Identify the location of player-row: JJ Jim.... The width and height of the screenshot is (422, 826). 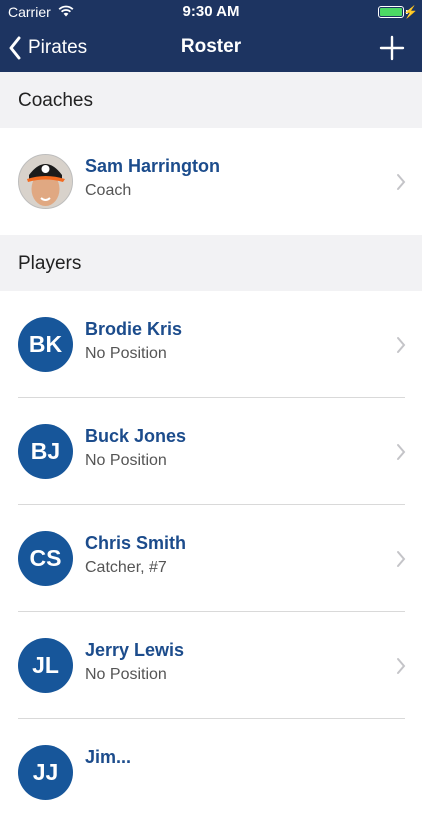
(211, 772).